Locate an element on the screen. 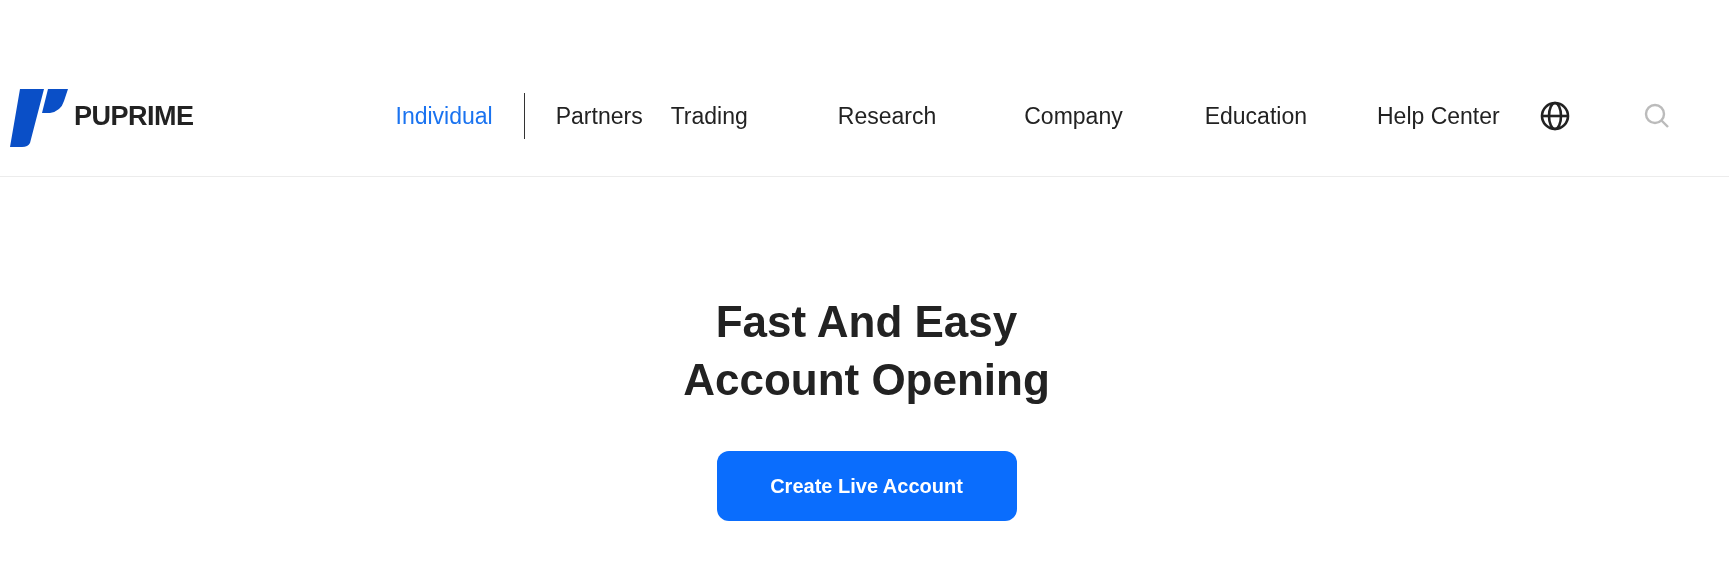 The width and height of the screenshot is (1729, 563). hero-title: Fast And Easy Account Opening is located at coordinates (866, 351).